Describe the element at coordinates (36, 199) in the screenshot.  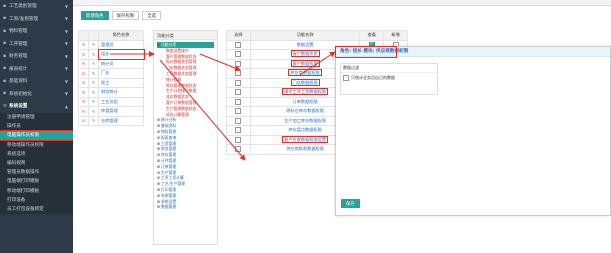
I see `sidebar-subitem: 打印设备` at that location.